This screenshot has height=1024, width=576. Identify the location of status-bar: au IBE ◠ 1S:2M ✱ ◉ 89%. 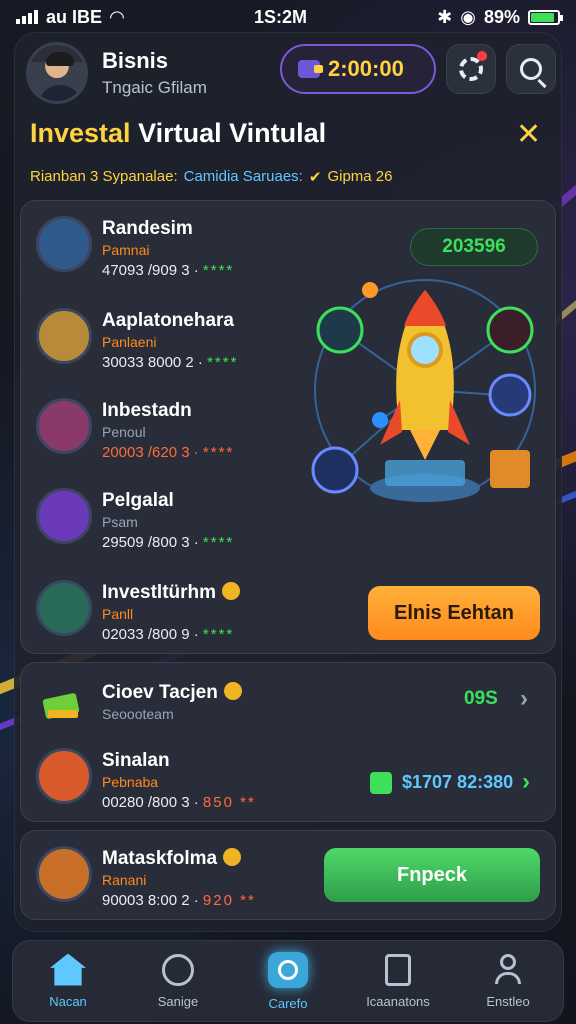
(288, 17).